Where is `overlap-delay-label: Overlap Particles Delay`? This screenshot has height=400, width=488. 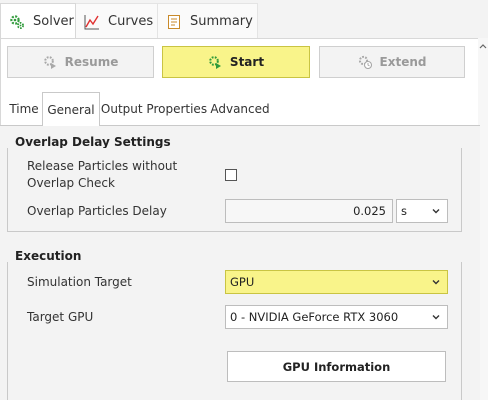 overlap-delay-label: Overlap Particles Delay is located at coordinates (97, 211).